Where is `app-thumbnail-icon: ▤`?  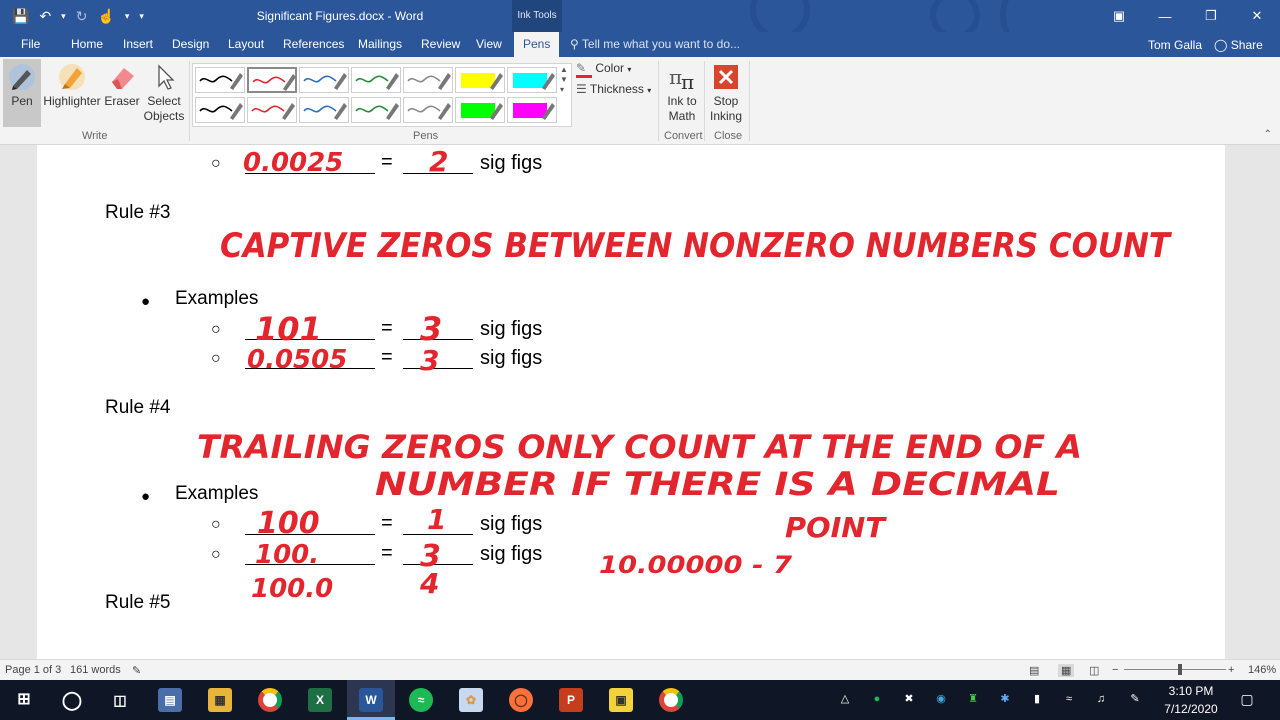 app-thumbnail-icon: ▤ is located at coordinates (170, 700).